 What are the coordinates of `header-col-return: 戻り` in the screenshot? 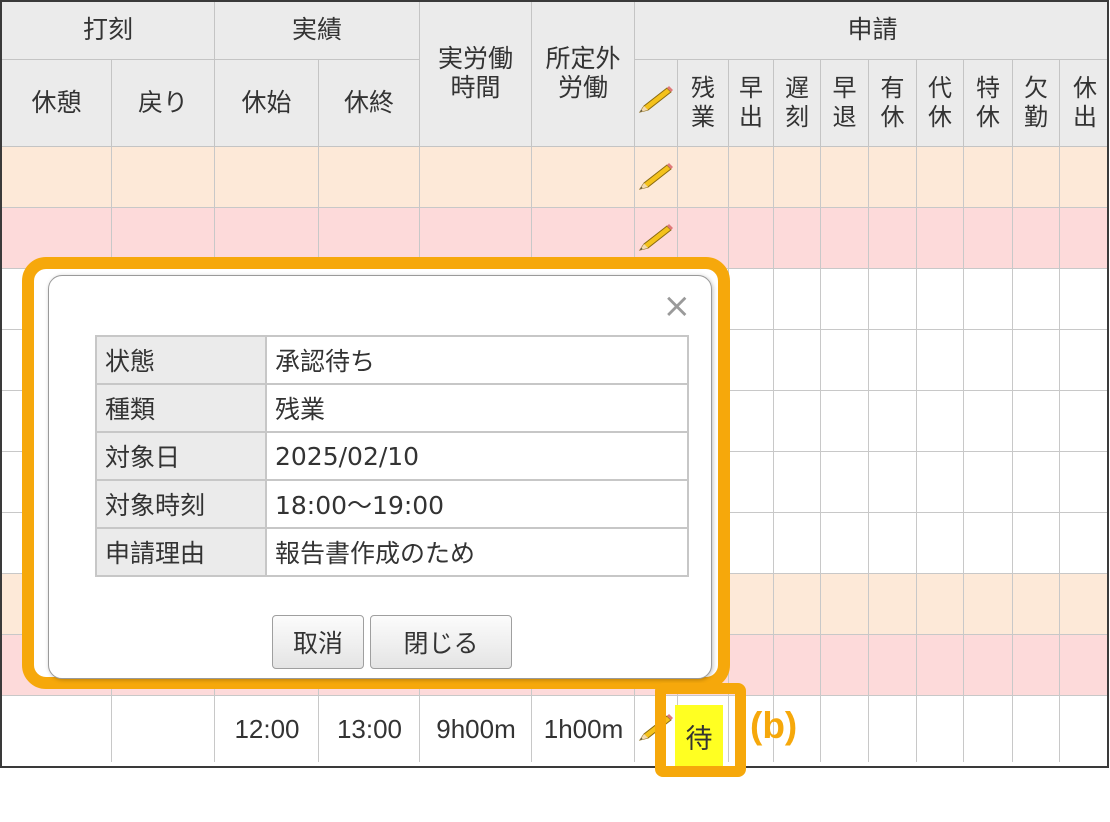 It's located at (163, 103).